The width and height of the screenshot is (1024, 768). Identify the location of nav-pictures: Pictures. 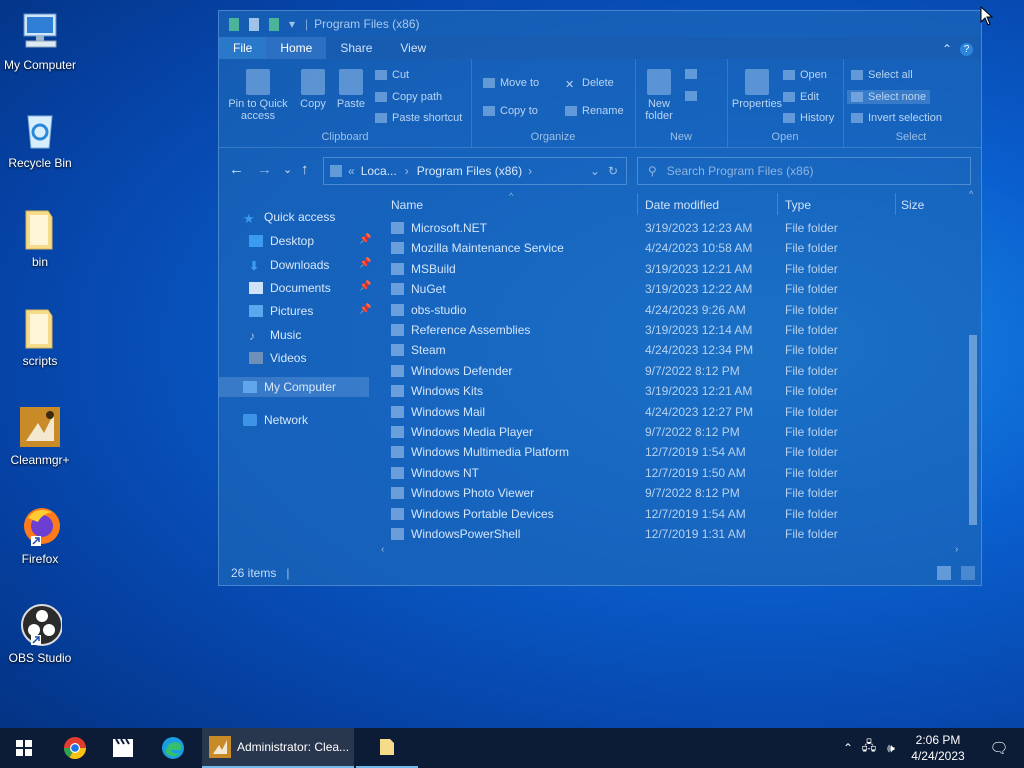
(281, 311).